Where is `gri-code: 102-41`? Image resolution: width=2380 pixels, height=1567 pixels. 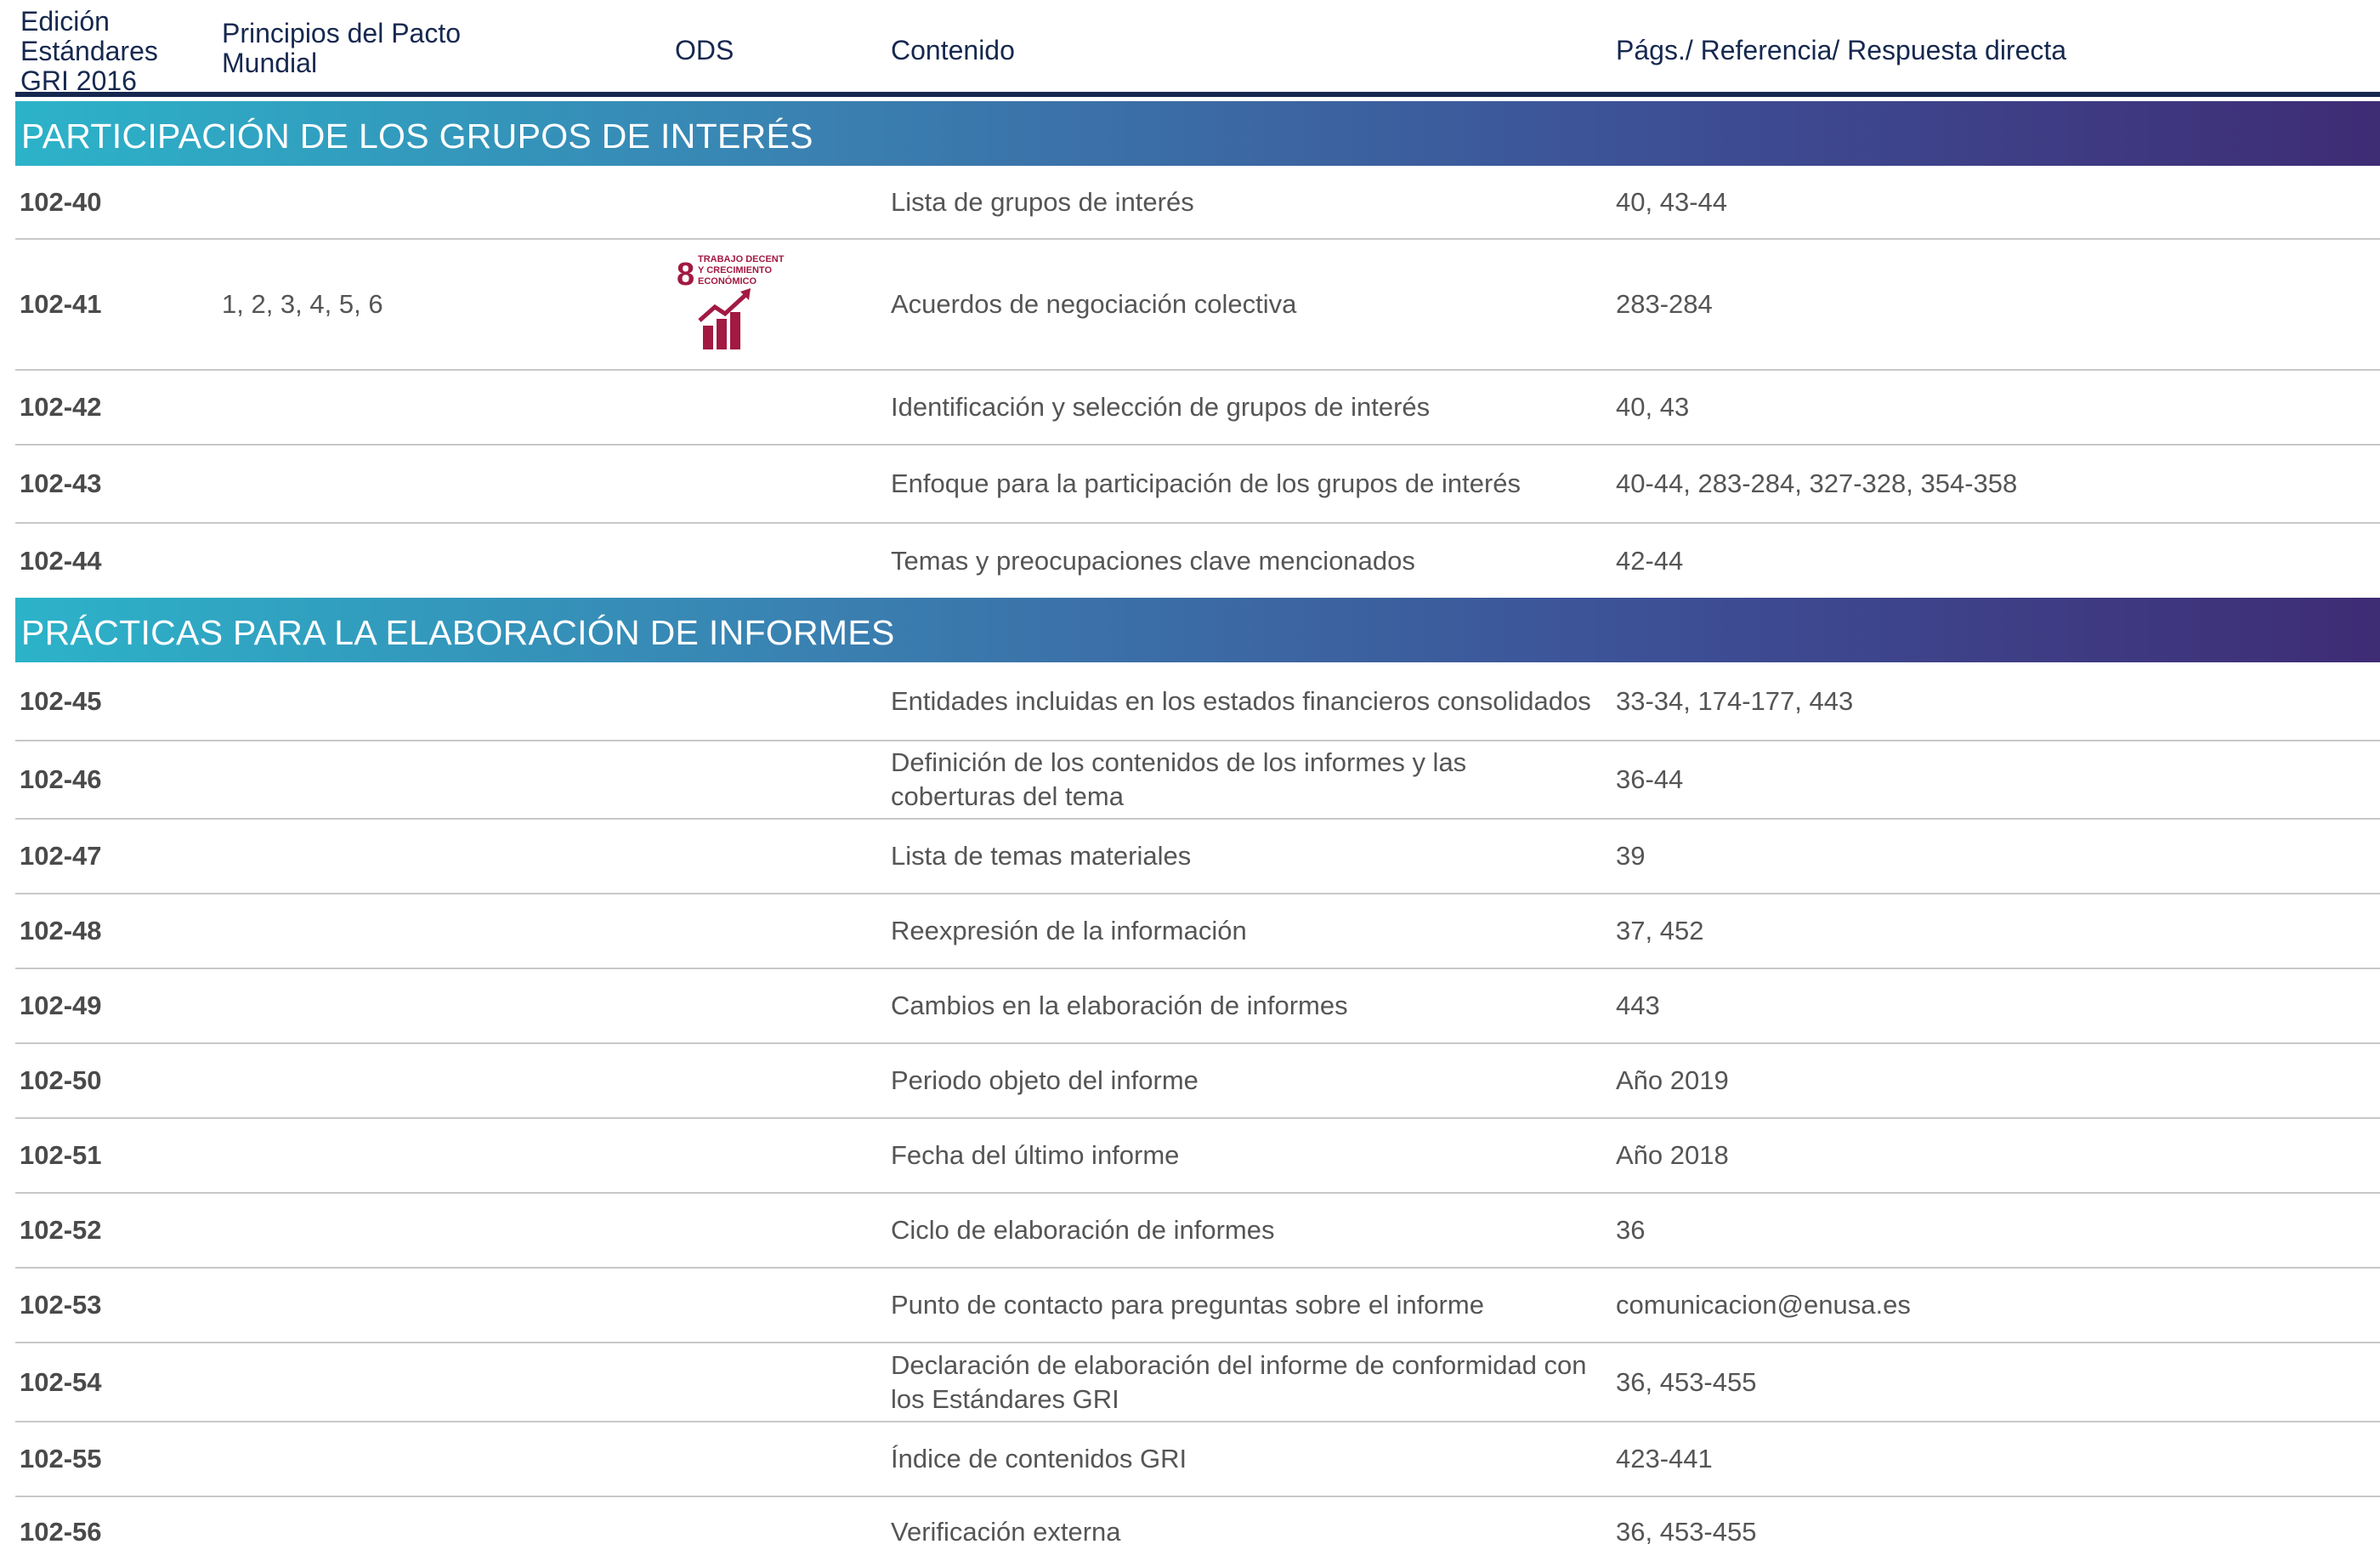 gri-code: 102-41 is located at coordinates (61, 304).